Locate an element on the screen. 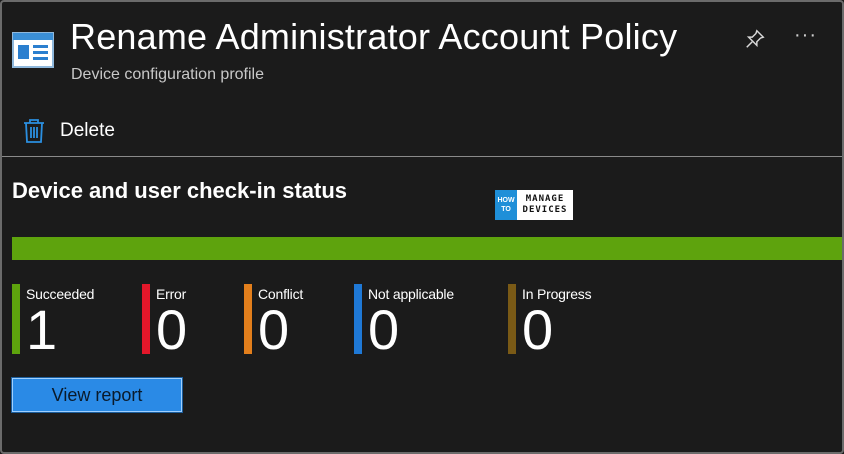  watermark-to: TO is located at coordinates (506, 209).